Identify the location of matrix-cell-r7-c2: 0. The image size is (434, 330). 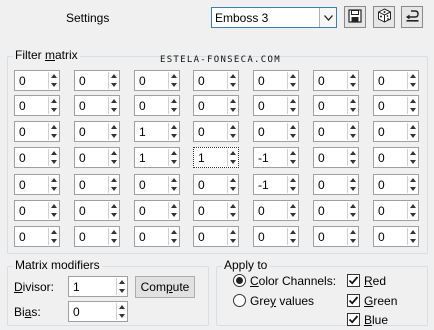
(97, 236).